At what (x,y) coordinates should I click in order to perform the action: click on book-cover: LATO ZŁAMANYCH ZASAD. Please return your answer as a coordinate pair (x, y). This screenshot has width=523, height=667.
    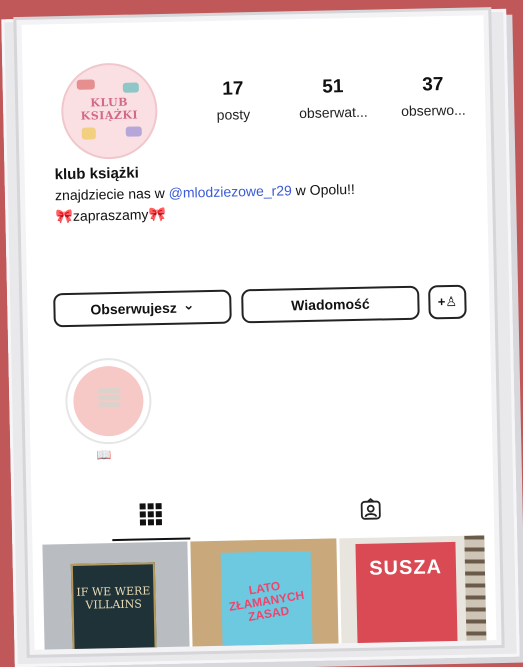
    Looking at the image, I should click on (266, 600).